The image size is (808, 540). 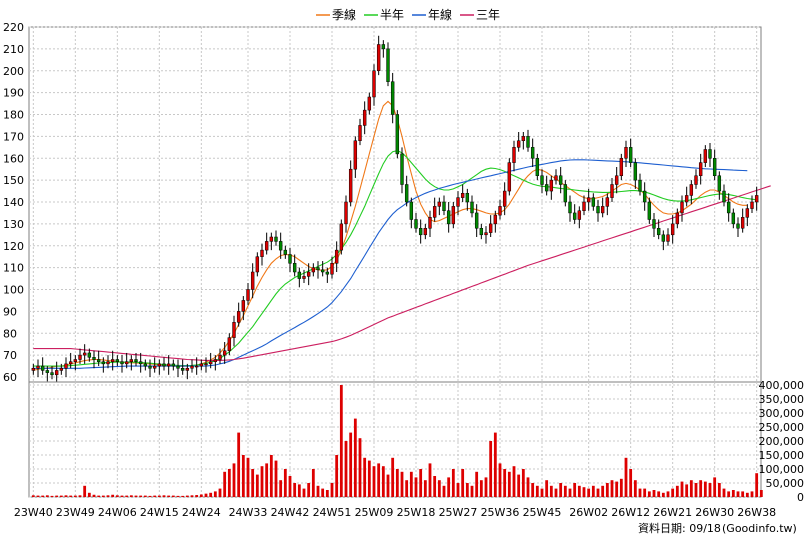 I want to click on x-tick-label: 25W27, so click(x=458, y=512).